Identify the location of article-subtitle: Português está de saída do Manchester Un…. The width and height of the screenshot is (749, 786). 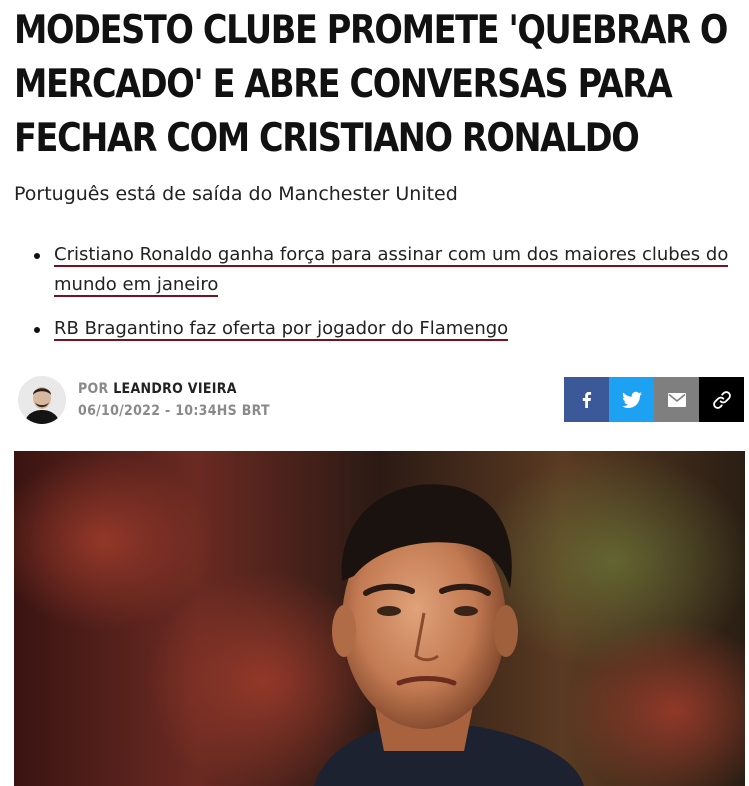
(236, 194).